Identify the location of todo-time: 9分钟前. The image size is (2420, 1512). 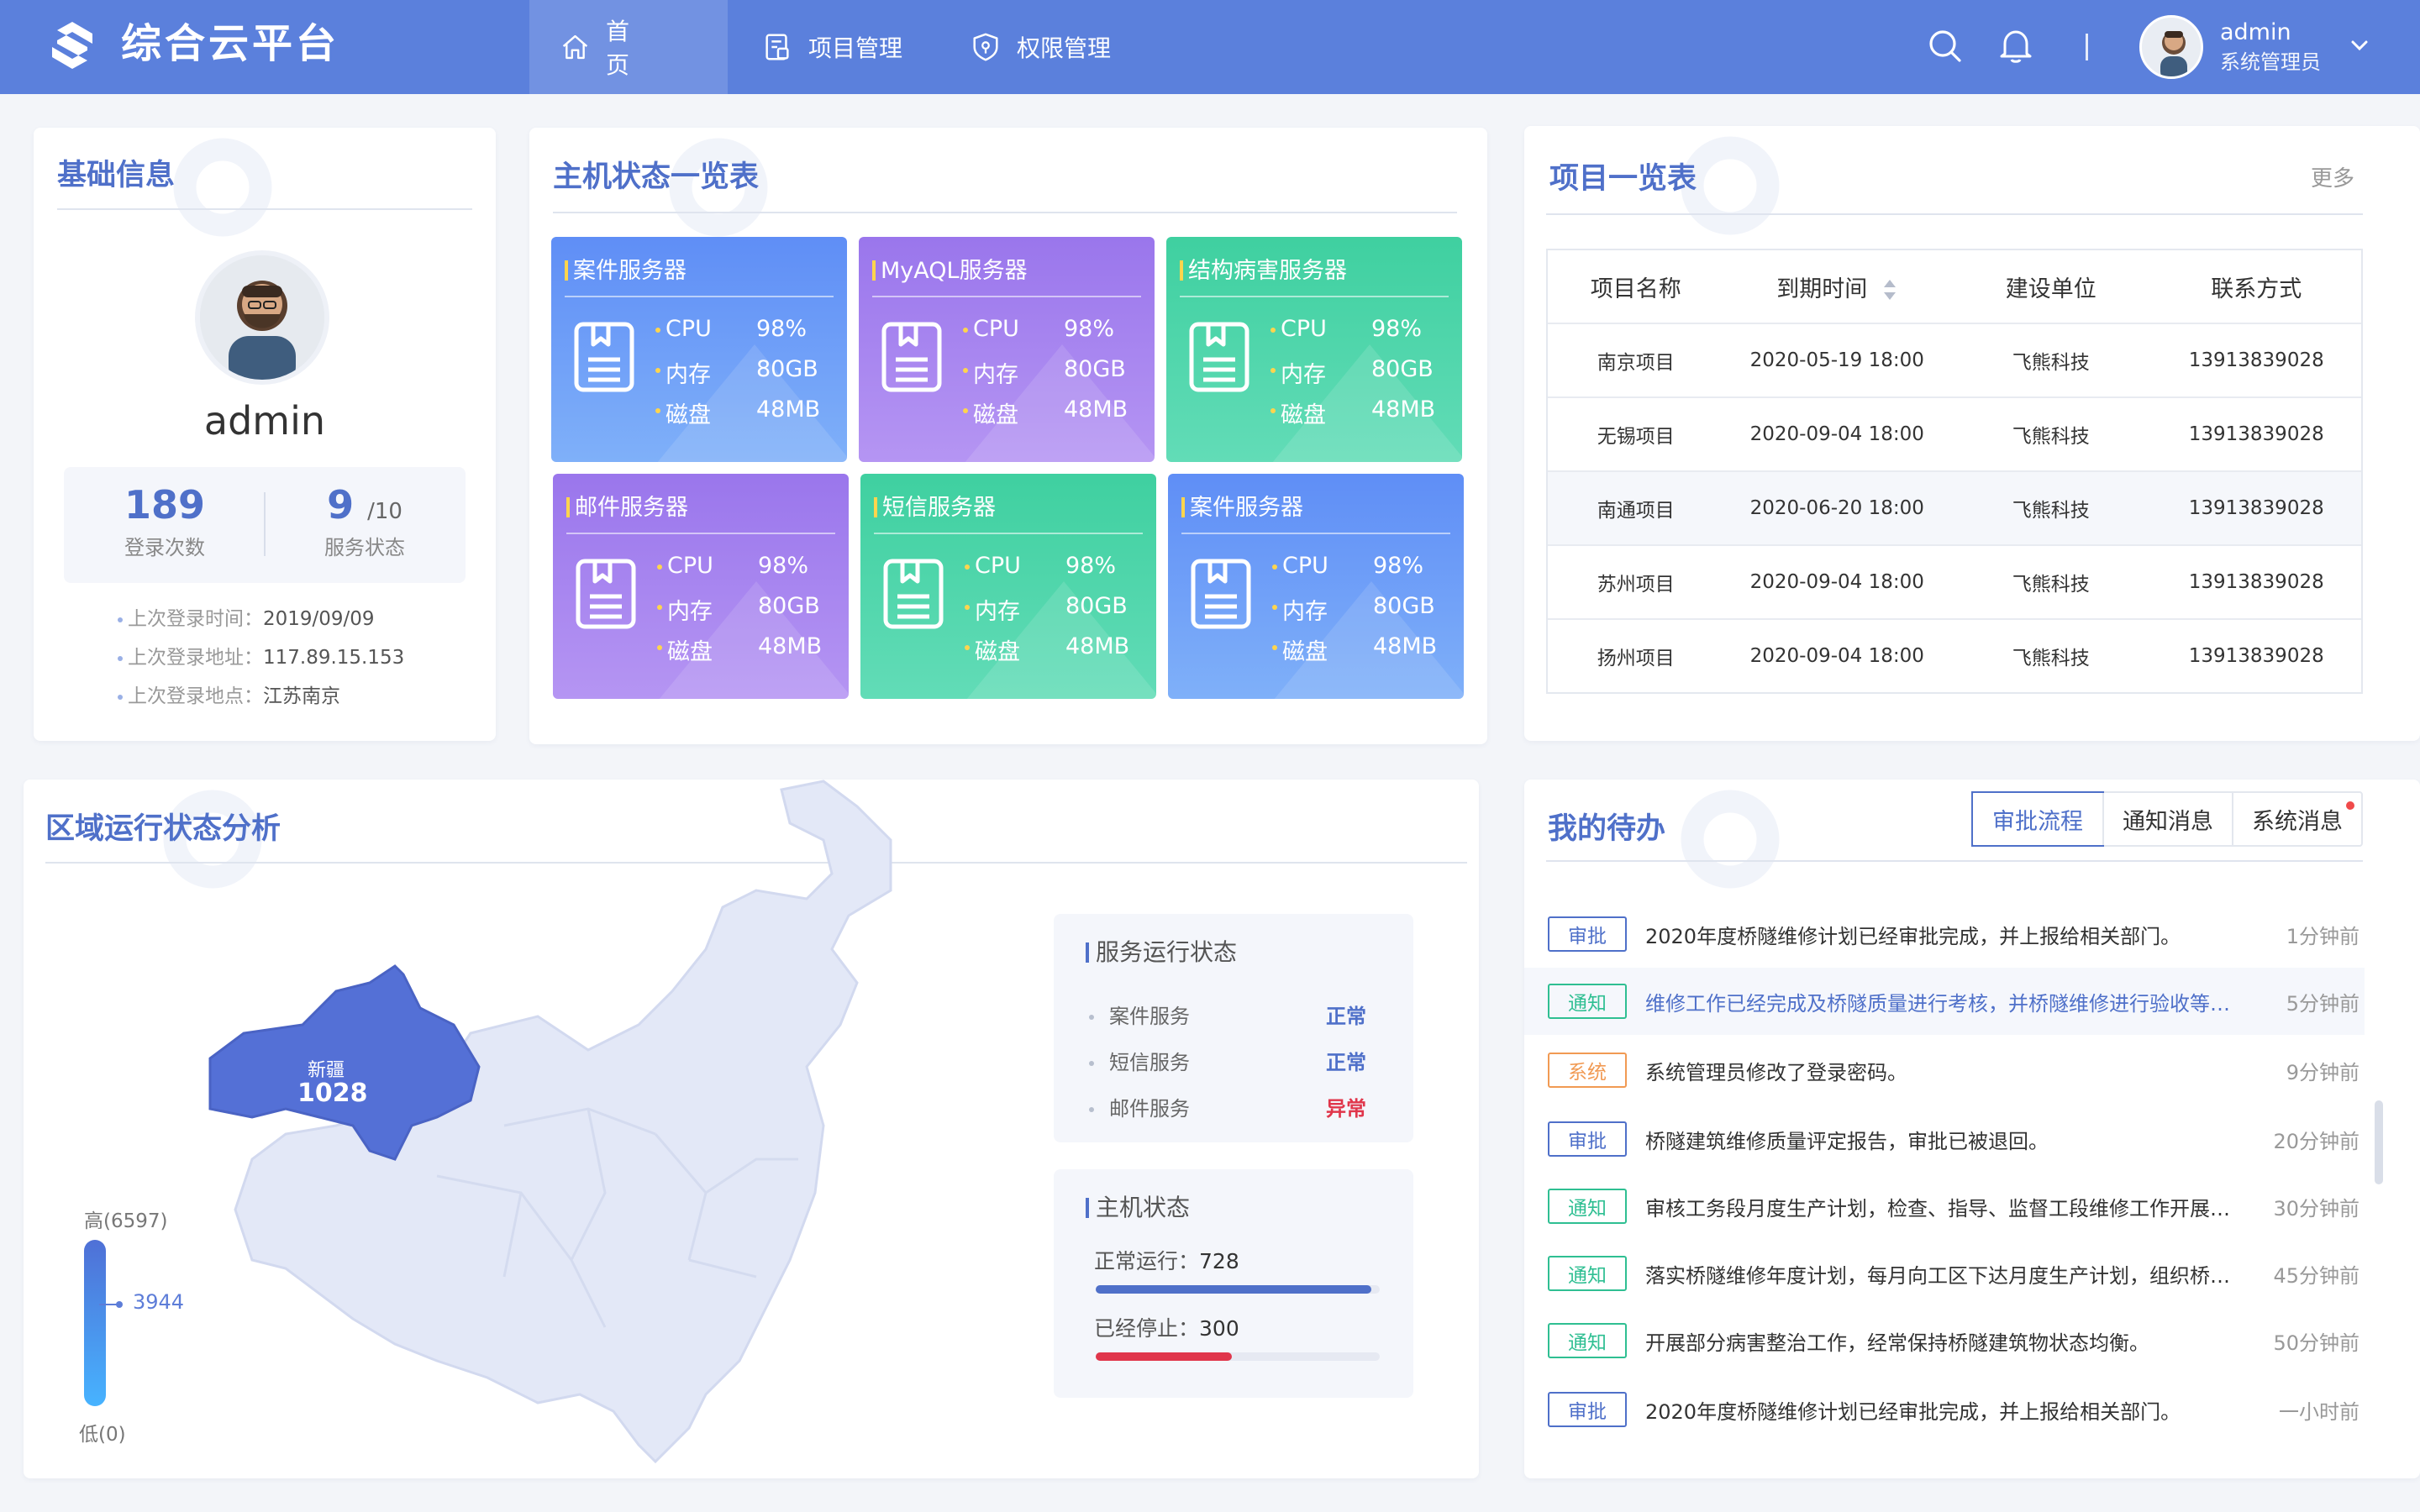
(2323, 1072).